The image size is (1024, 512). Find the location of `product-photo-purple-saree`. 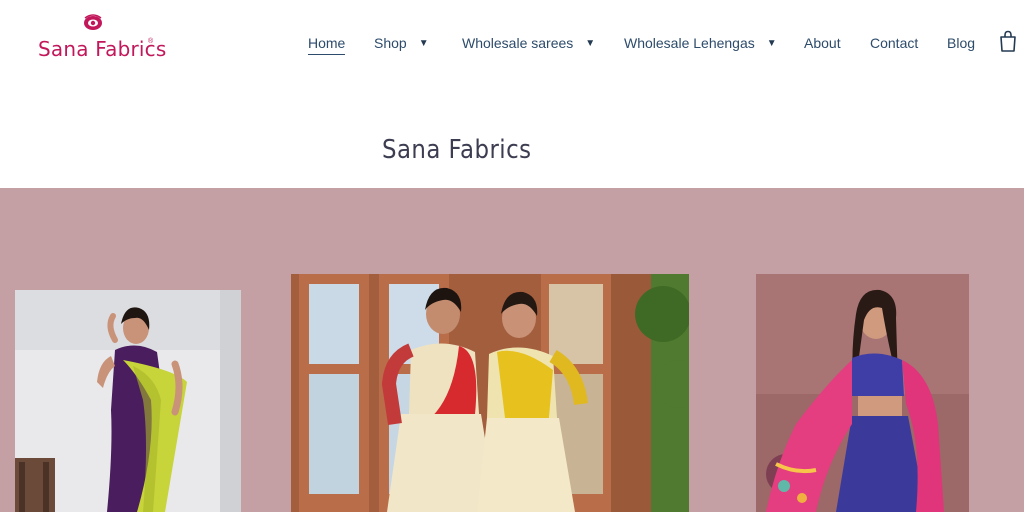

product-photo-purple-saree is located at coordinates (128, 401).